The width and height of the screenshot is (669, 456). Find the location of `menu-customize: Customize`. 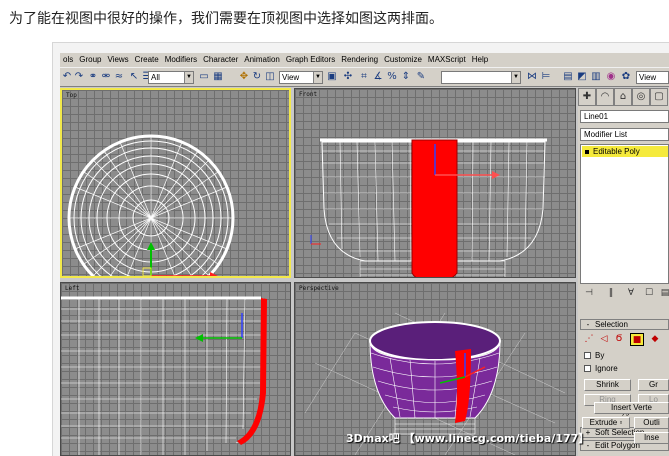

menu-customize: Customize is located at coordinates (403, 60).